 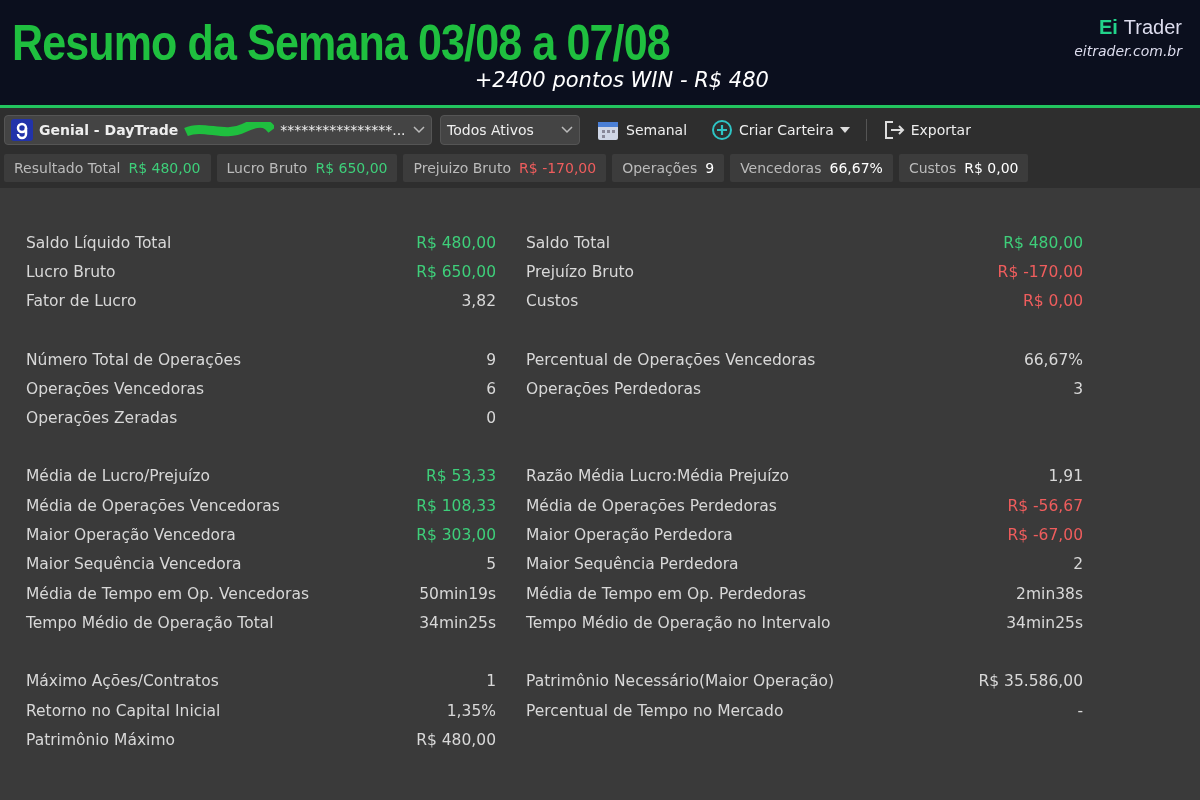 I want to click on metric-value: R$ 303,00, so click(x=456, y=535).